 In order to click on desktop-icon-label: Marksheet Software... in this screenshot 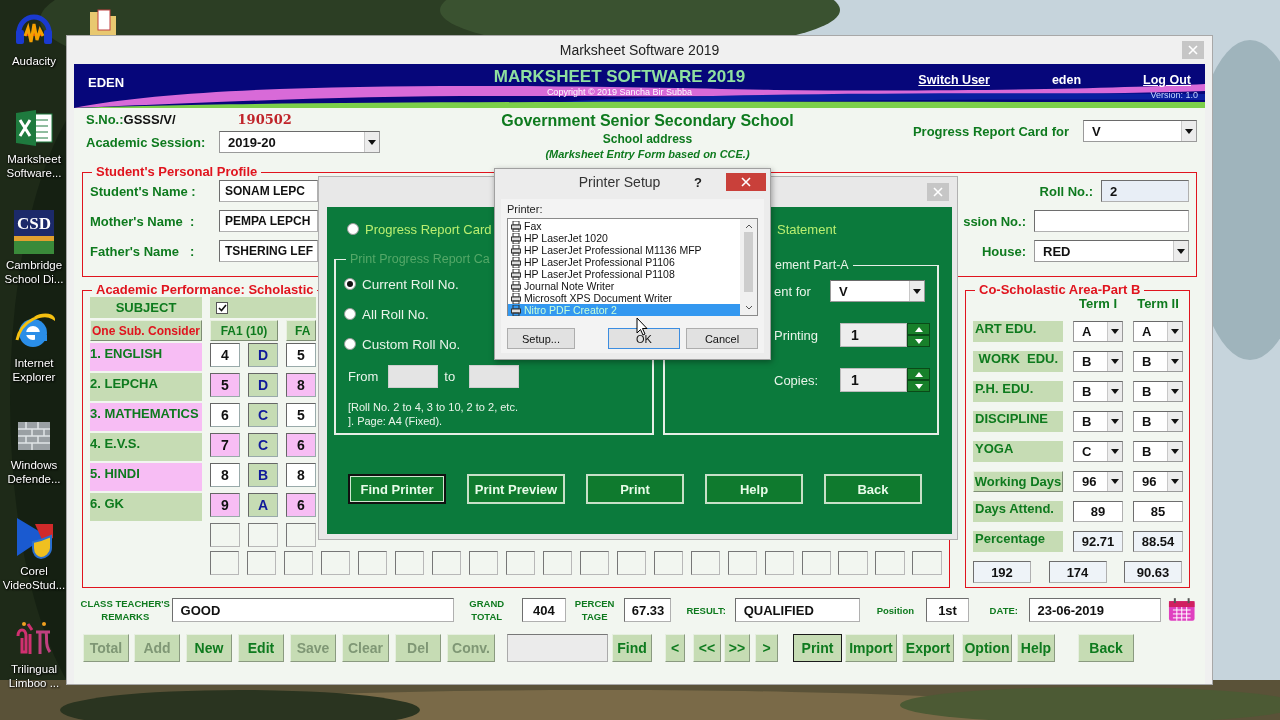, I will do `click(34, 166)`.